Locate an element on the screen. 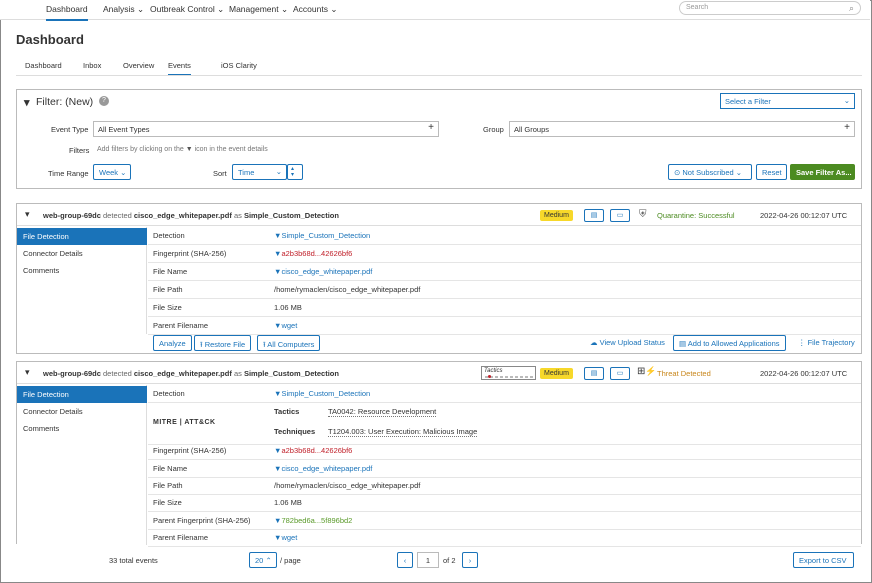 This screenshot has width=872, height=583. row-value: /home/rymaclen/cisco_edge_whitepaper.pdf is located at coordinates (347, 485).